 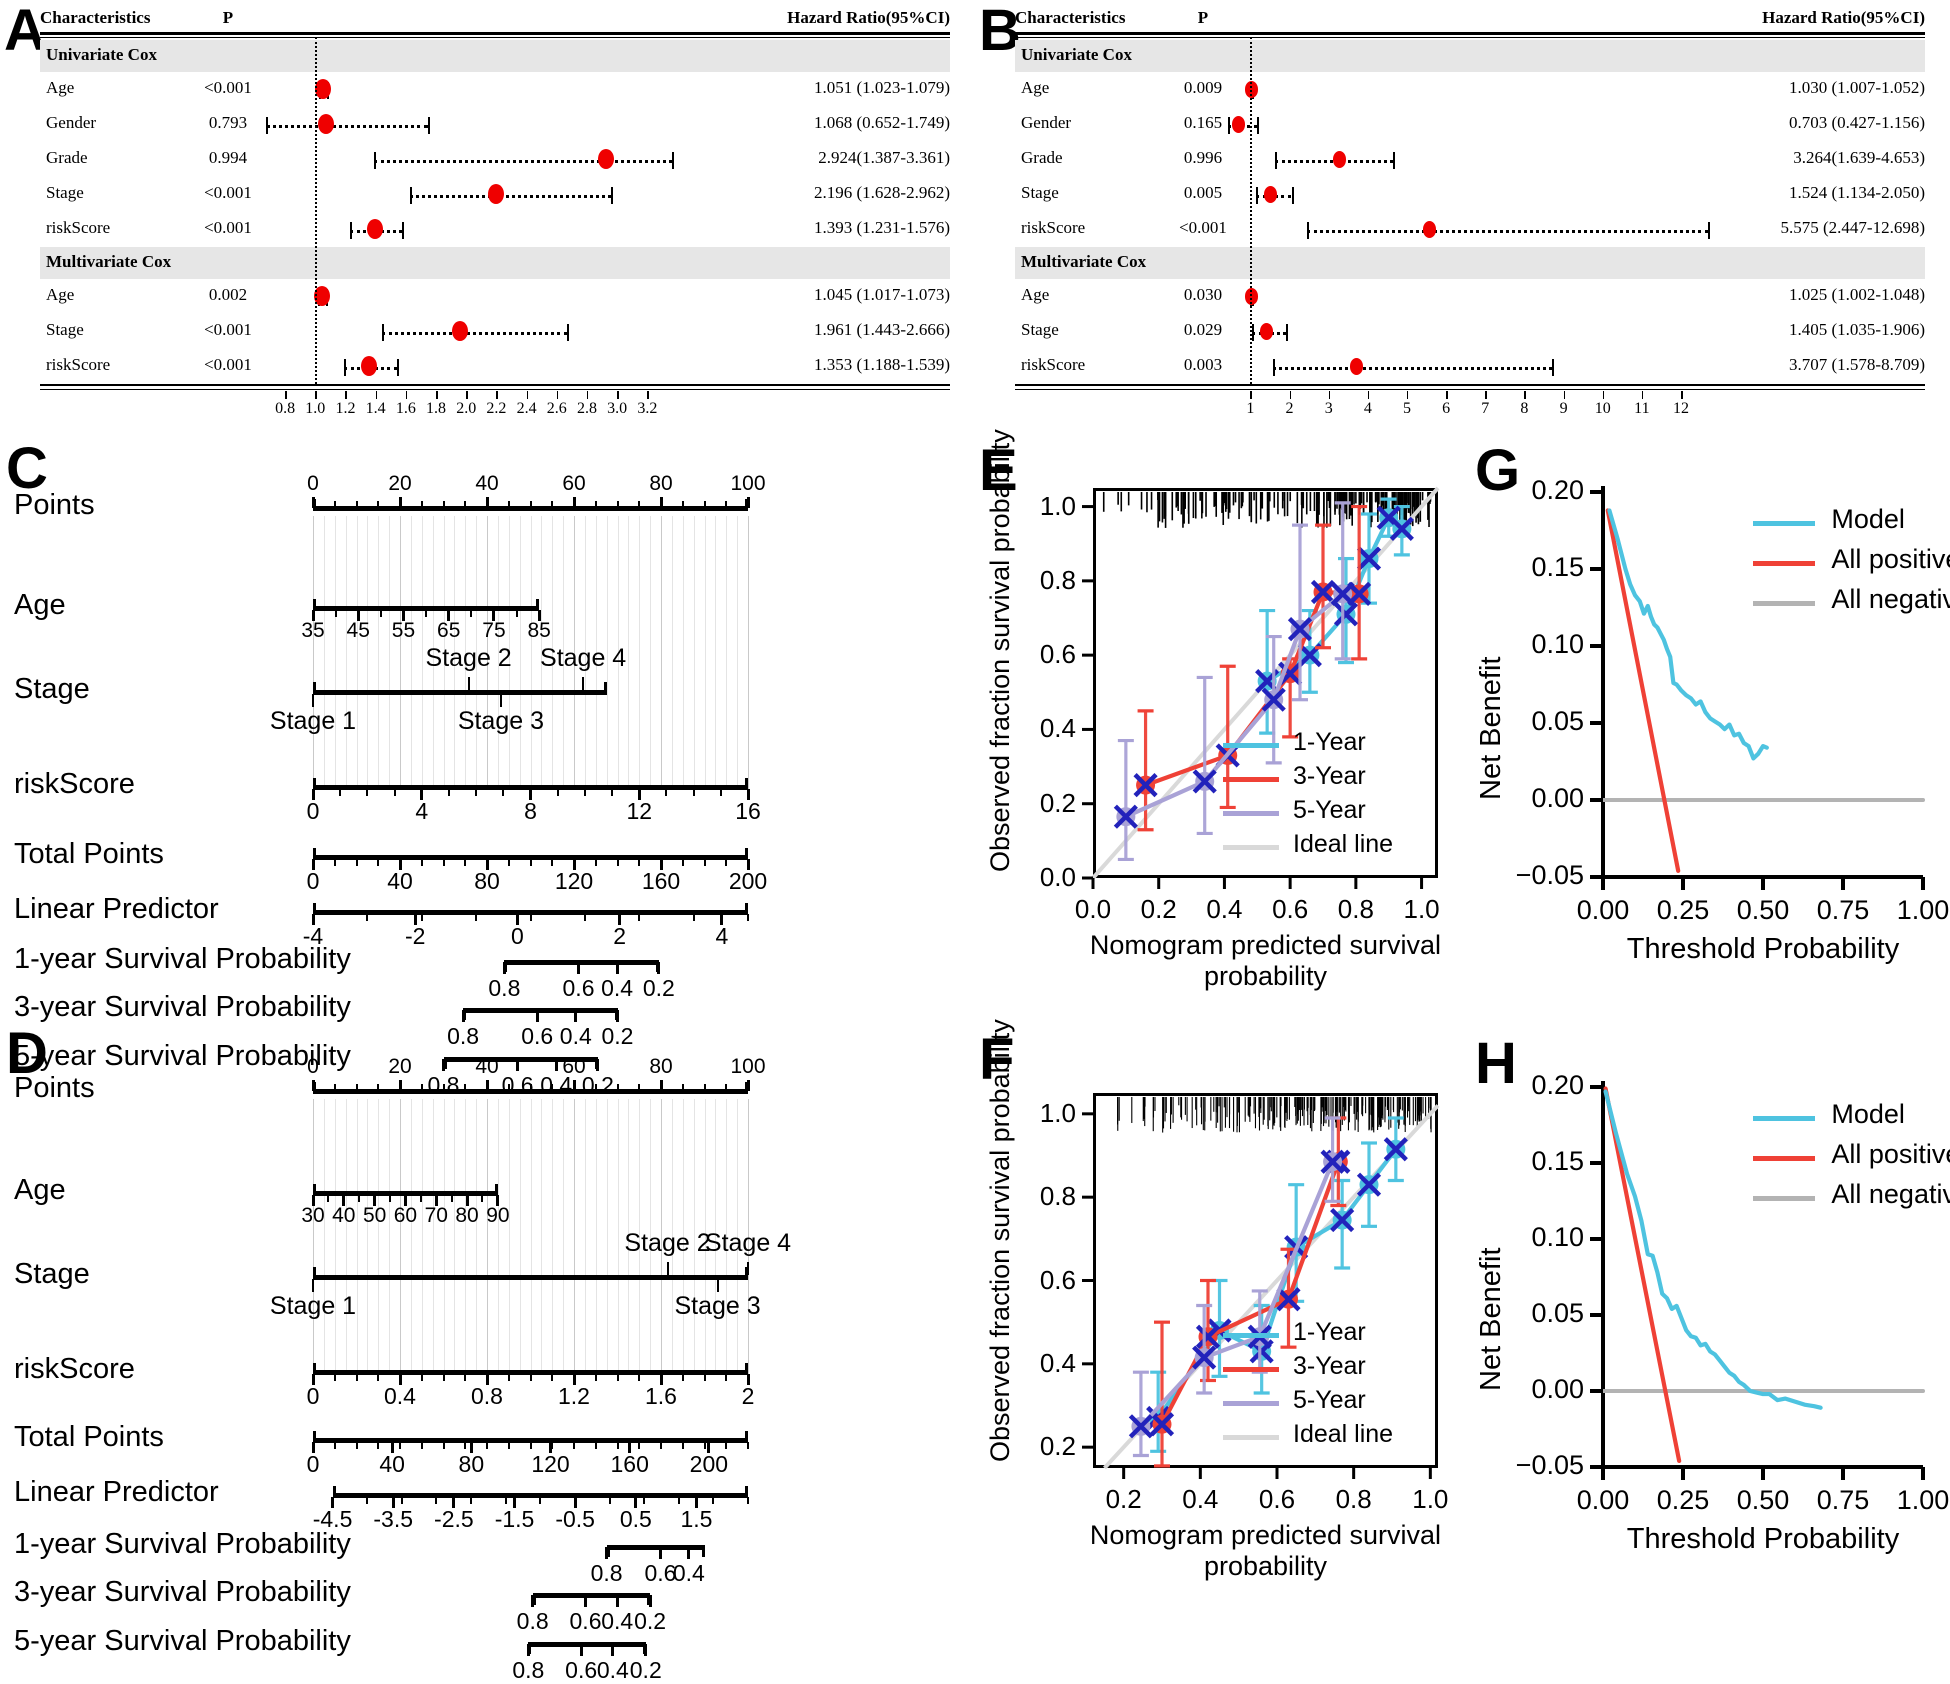 I want to click on calibration-x-axis-title: Nomogram predicted survival probability, so click(x=1265, y=1550).